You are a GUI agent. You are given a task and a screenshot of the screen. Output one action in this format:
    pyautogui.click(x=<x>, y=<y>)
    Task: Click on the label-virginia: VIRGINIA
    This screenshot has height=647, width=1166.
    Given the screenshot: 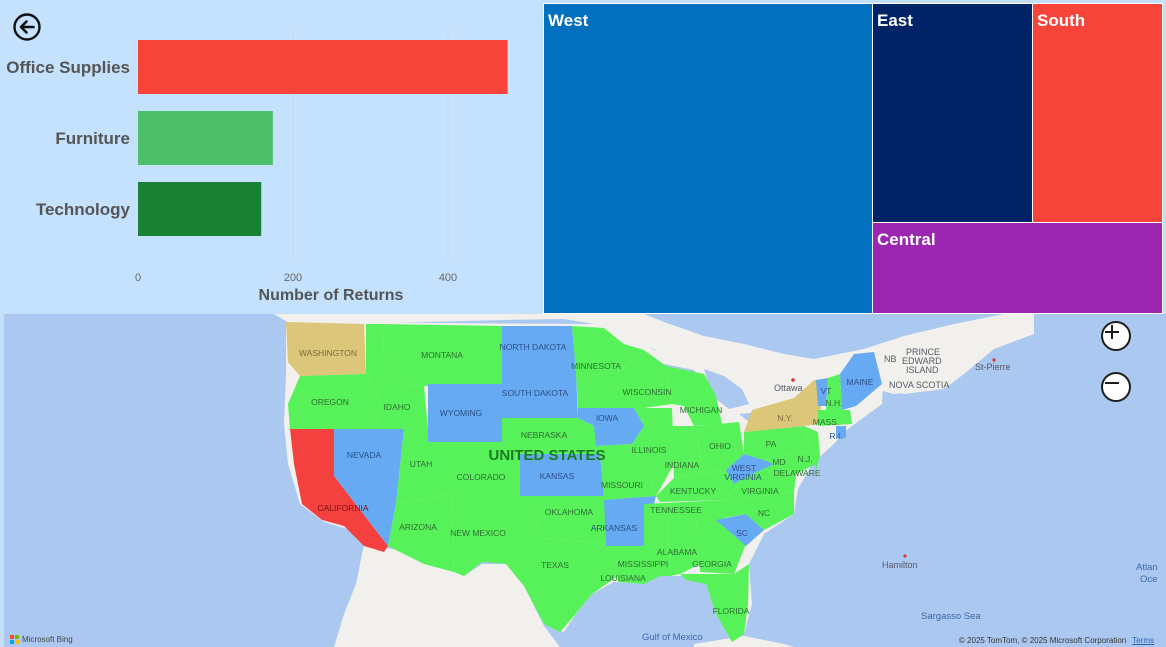 What is the action you would take?
    pyautogui.click(x=760, y=491)
    